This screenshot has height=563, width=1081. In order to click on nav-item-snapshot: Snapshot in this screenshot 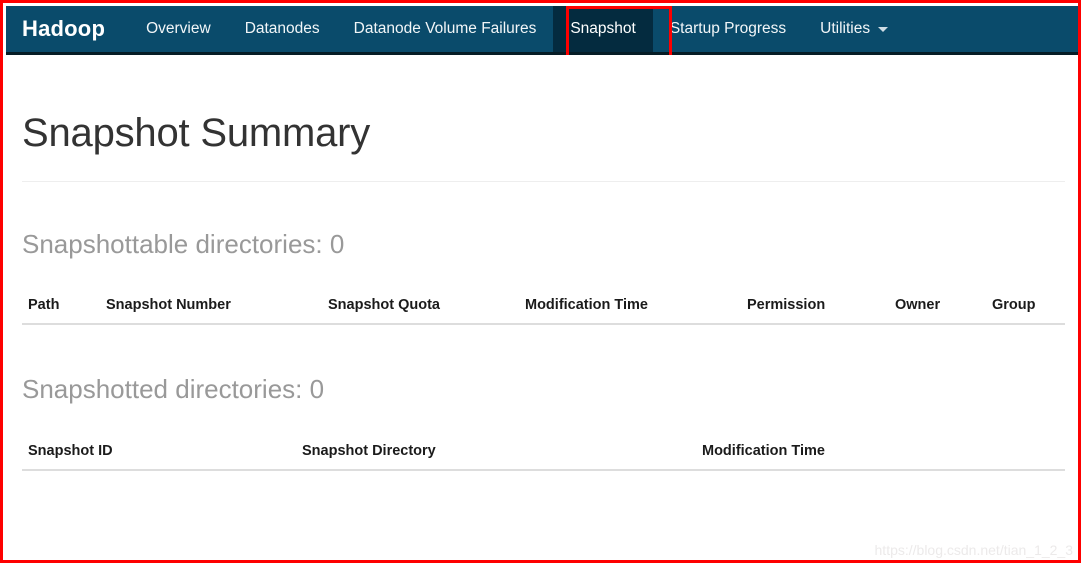, I will do `click(603, 29)`.